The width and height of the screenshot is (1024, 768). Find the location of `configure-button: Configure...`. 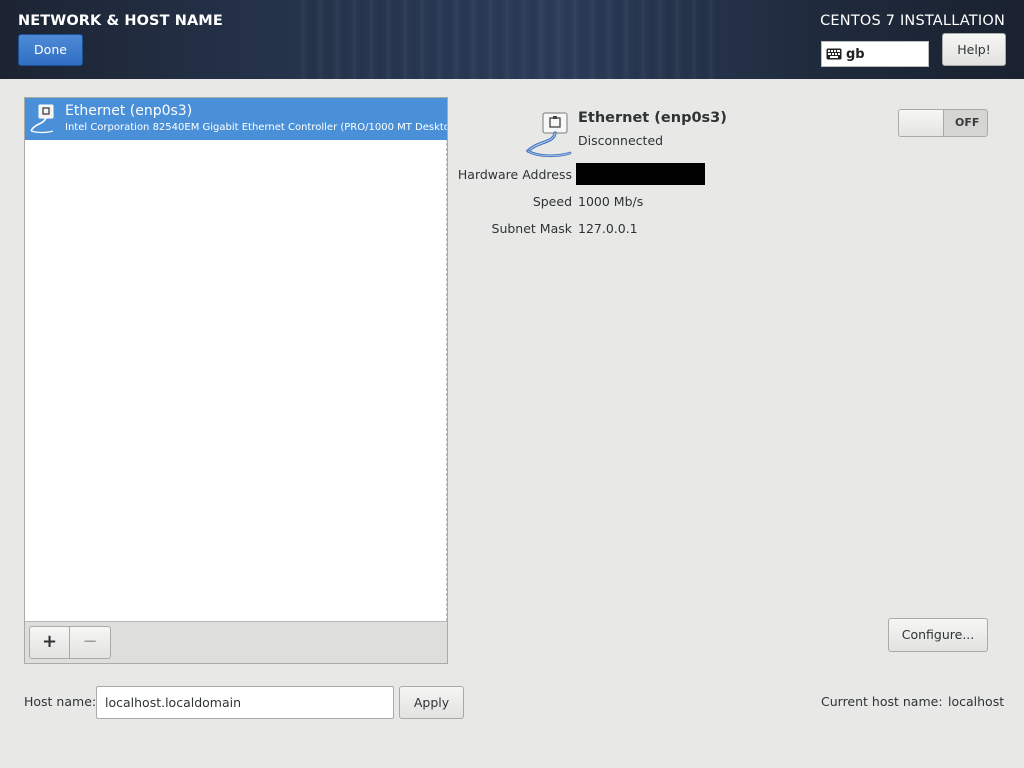

configure-button: Configure... is located at coordinates (938, 635).